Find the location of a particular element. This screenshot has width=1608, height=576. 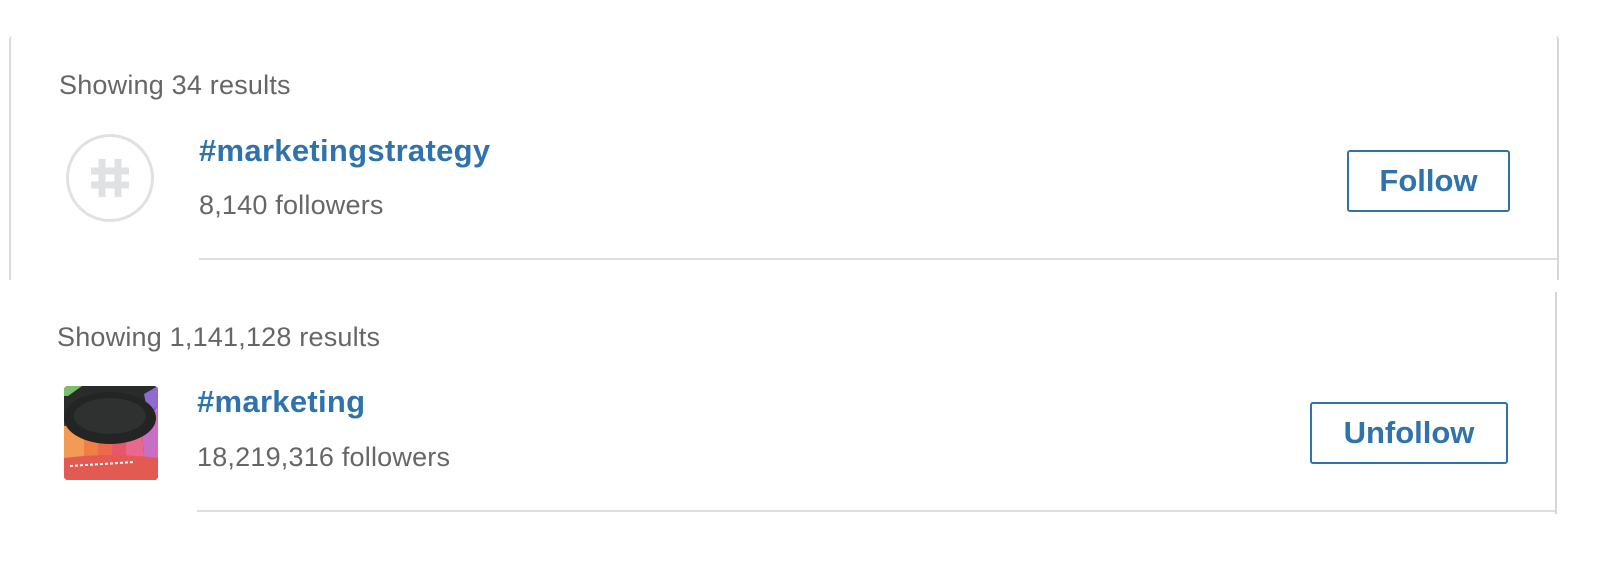

results-count: Showing 34 results is located at coordinates (175, 85).